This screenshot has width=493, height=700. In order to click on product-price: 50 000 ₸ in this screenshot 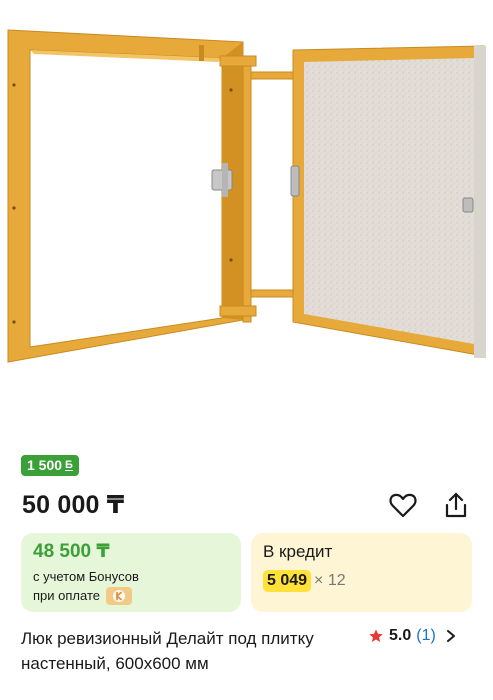, I will do `click(73, 505)`.